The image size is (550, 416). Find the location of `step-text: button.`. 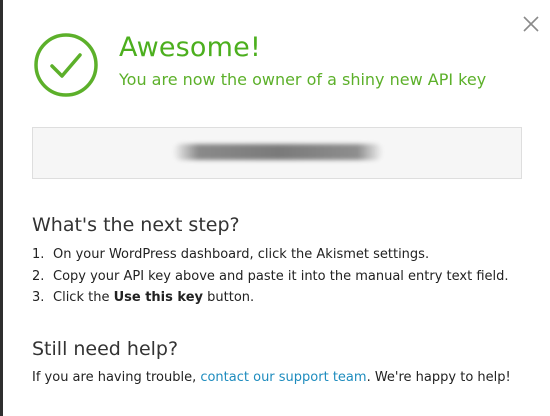

step-text: button. is located at coordinates (229, 297).